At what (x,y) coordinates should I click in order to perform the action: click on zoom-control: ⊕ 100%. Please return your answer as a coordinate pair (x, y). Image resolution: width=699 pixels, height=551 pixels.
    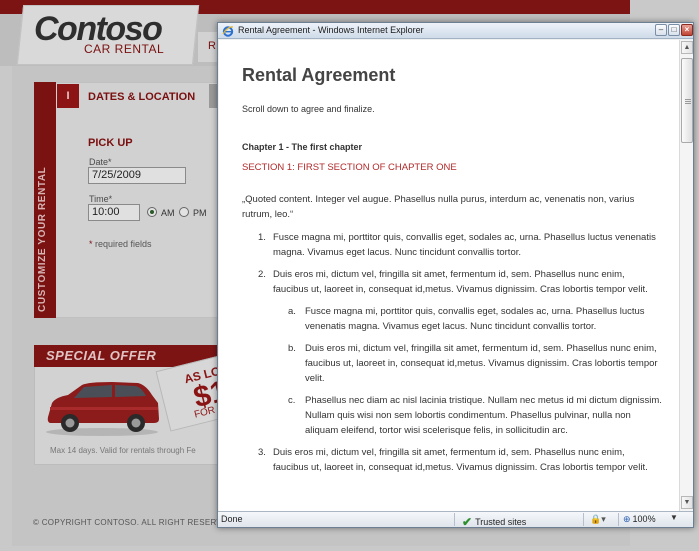
    Looking at the image, I should click on (639, 519).